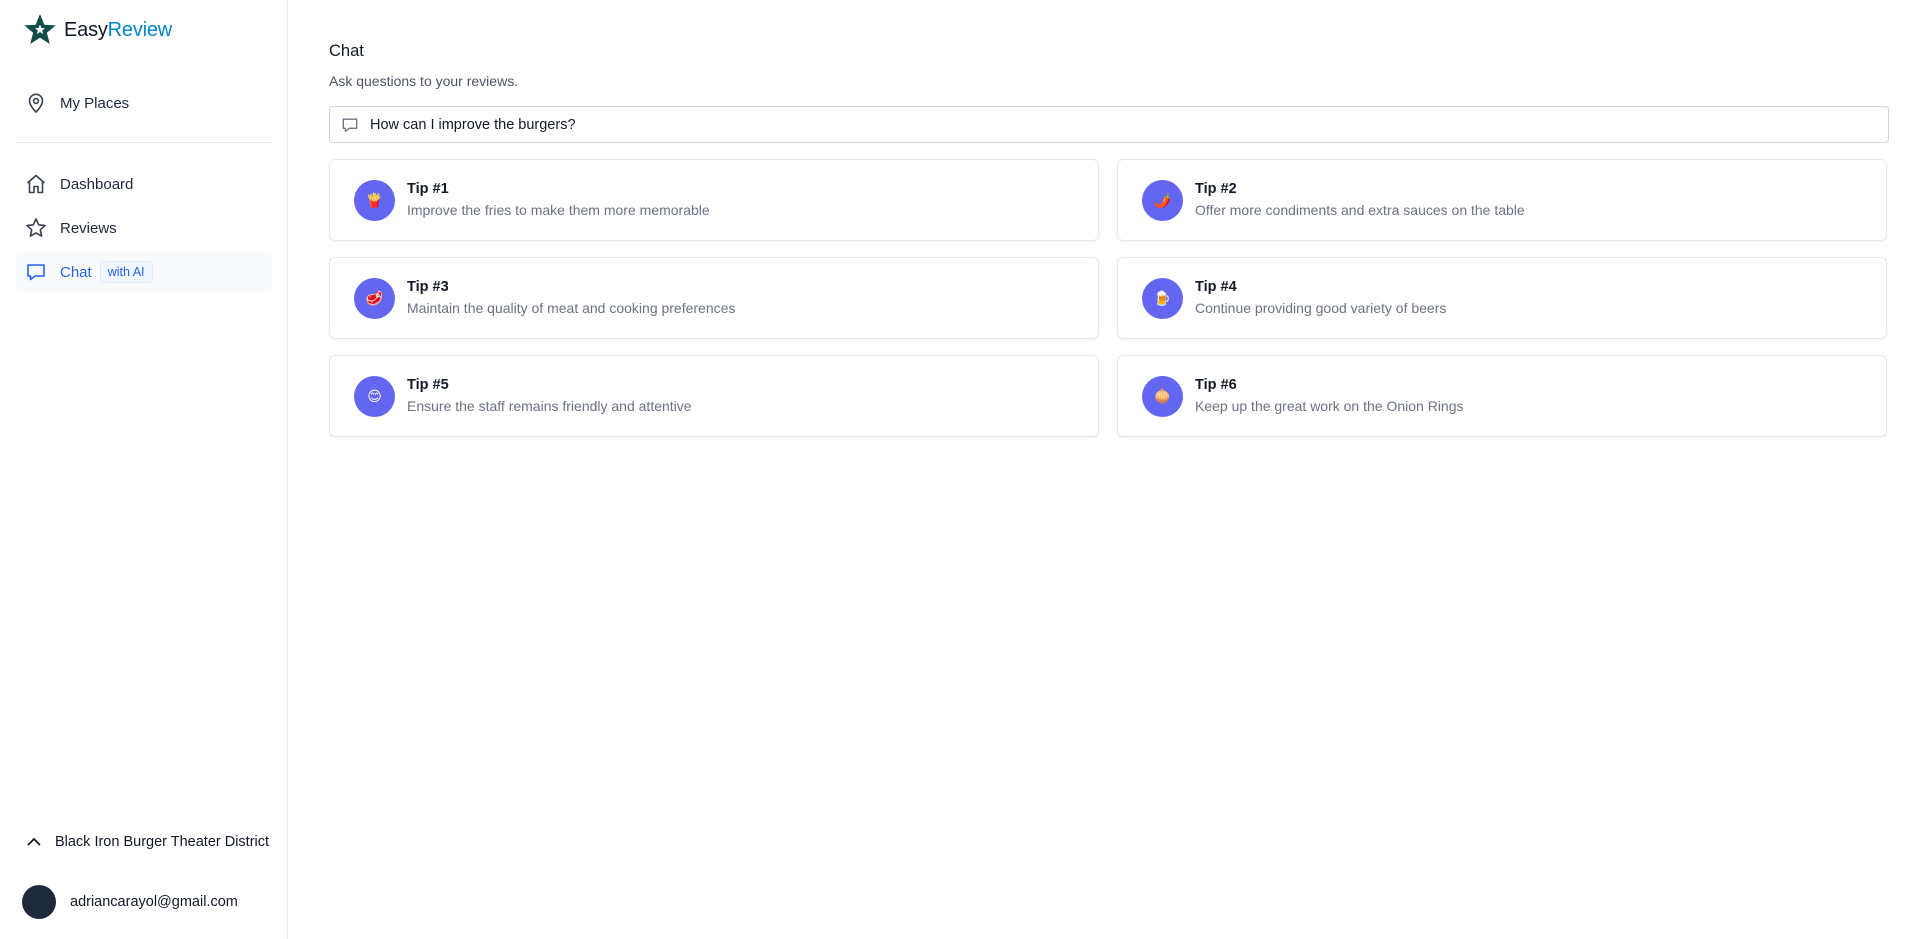 Image resolution: width=1920 pixels, height=939 pixels. I want to click on map-pin-icon, so click(36, 103).